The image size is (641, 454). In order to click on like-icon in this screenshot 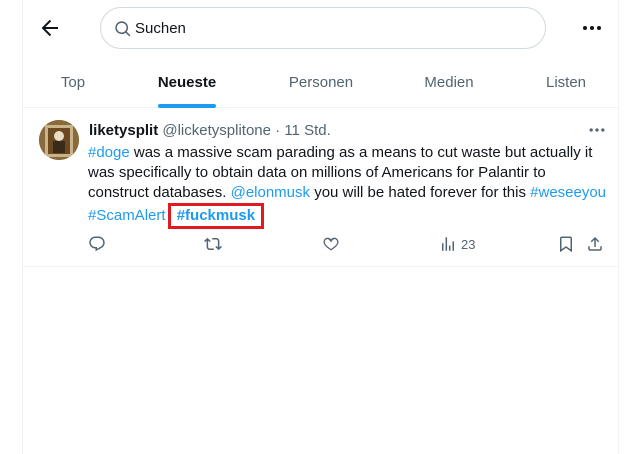, I will do `click(331, 244)`.